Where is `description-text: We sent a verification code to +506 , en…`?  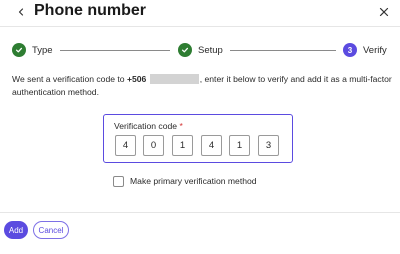
description-text: We sent a verification code to +506 , en… is located at coordinates (202, 86).